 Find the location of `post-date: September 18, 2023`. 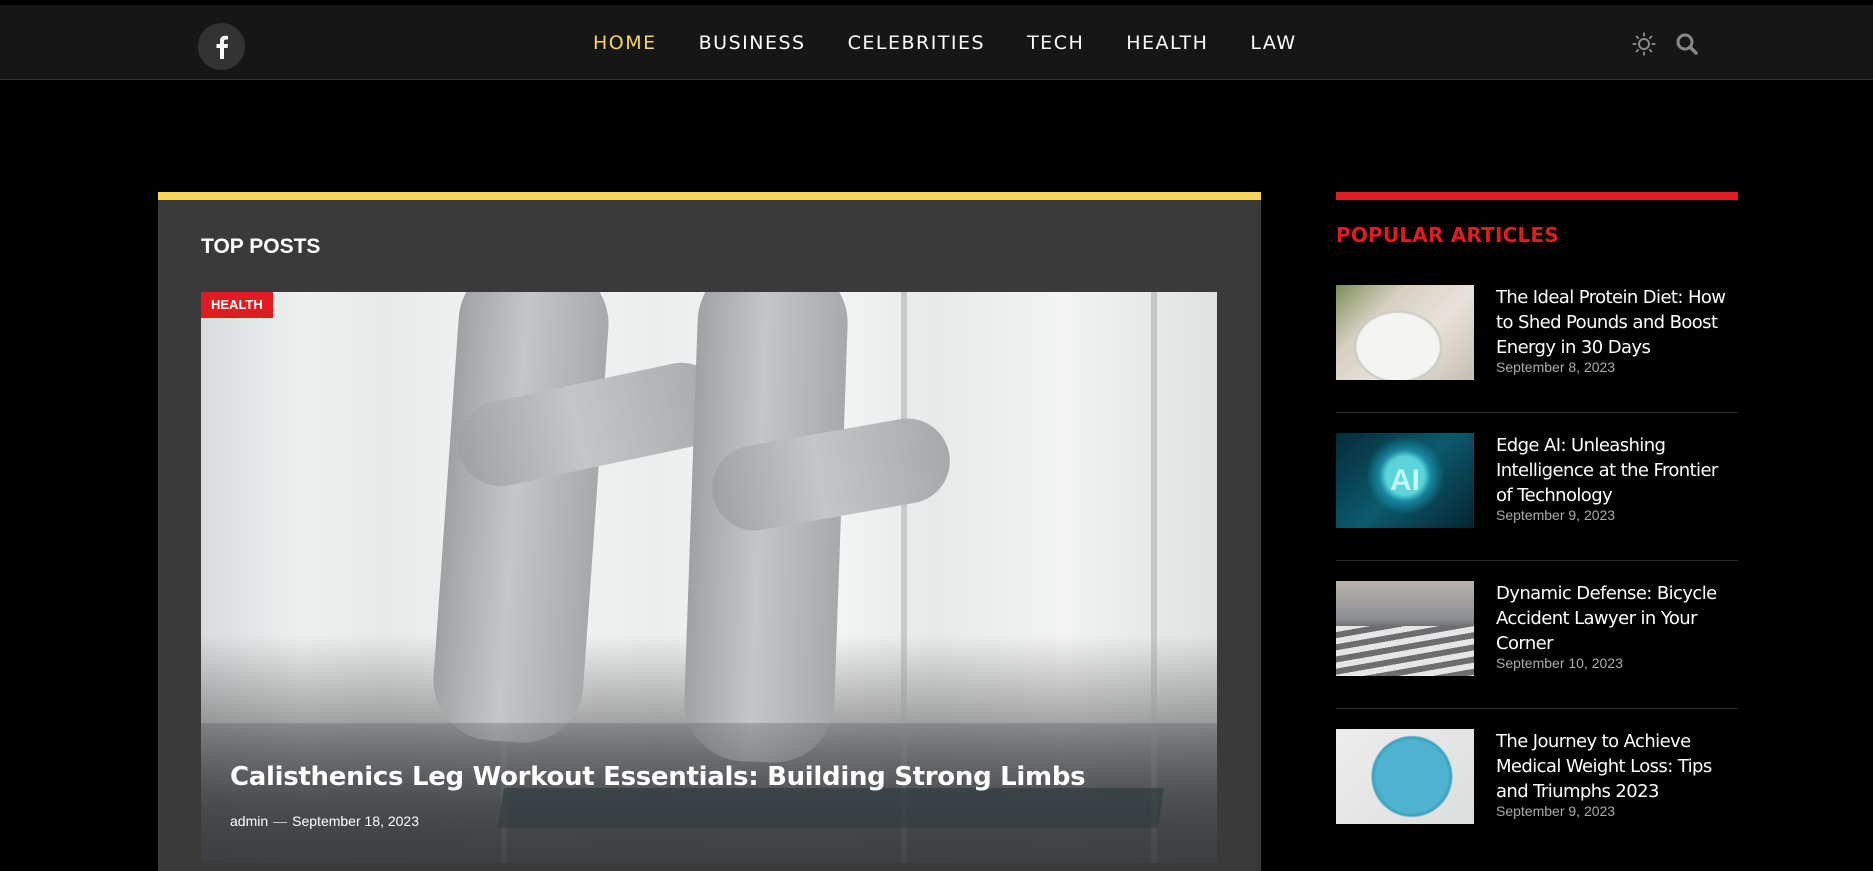

post-date: September 18, 2023 is located at coordinates (356, 821).